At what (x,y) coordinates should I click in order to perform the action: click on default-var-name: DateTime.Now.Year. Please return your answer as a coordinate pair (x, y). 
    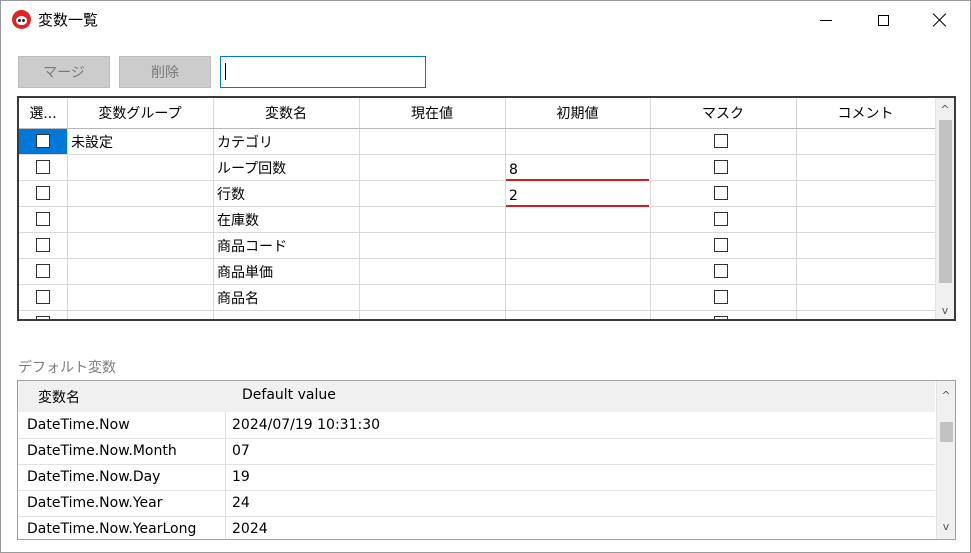
    Looking at the image, I should click on (95, 503).